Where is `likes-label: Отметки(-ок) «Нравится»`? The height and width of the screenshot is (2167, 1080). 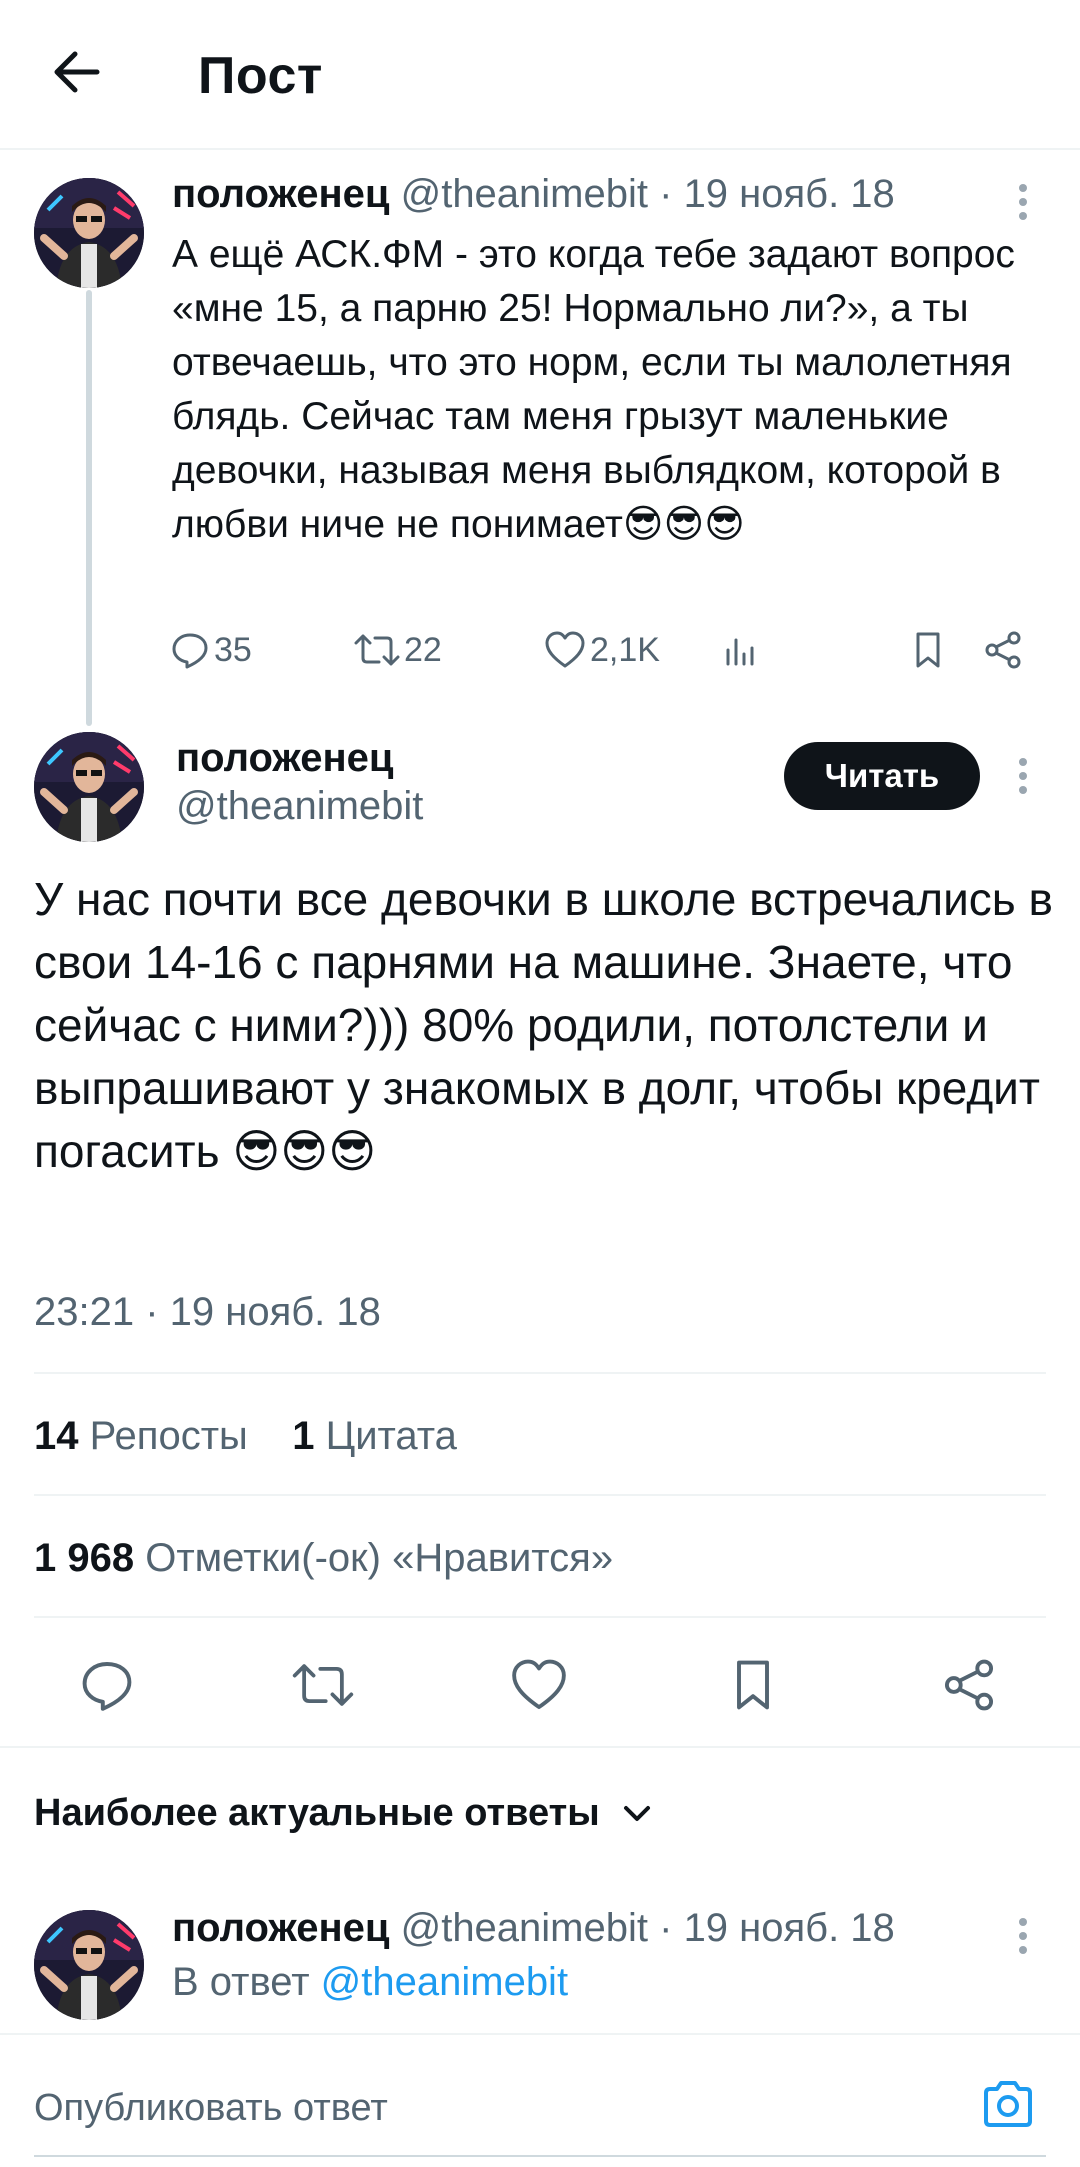 likes-label: Отметки(-ок) «Нравится» is located at coordinates (379, 1558).